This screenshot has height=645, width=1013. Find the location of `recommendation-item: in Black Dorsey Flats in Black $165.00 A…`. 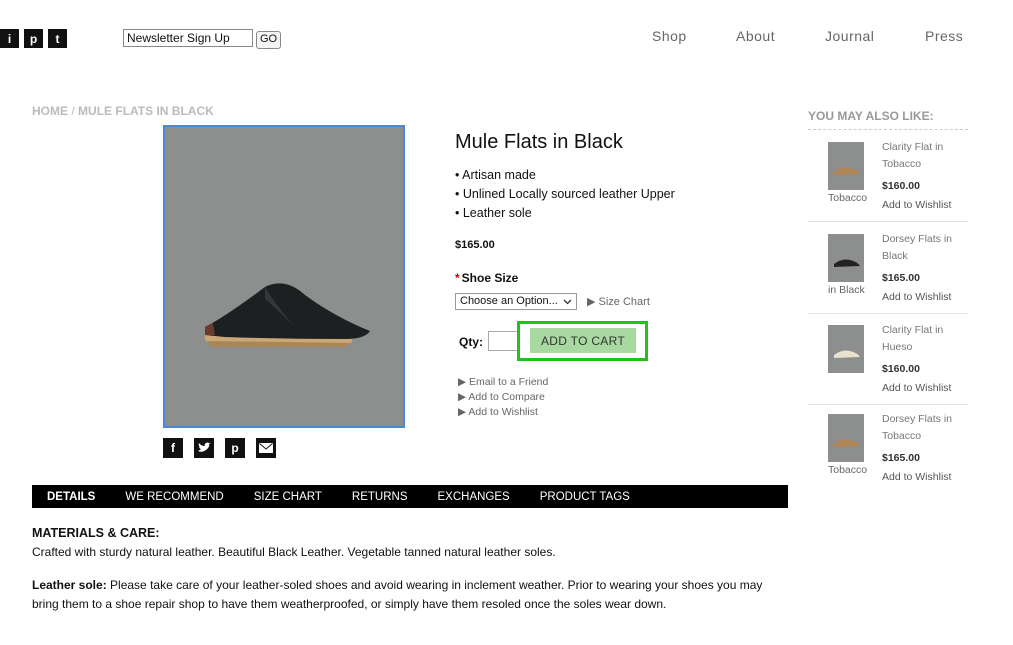

recommendation-item: in Black Dorsey Flats in Black $165.00 A… is located at coordinates (888, 269).